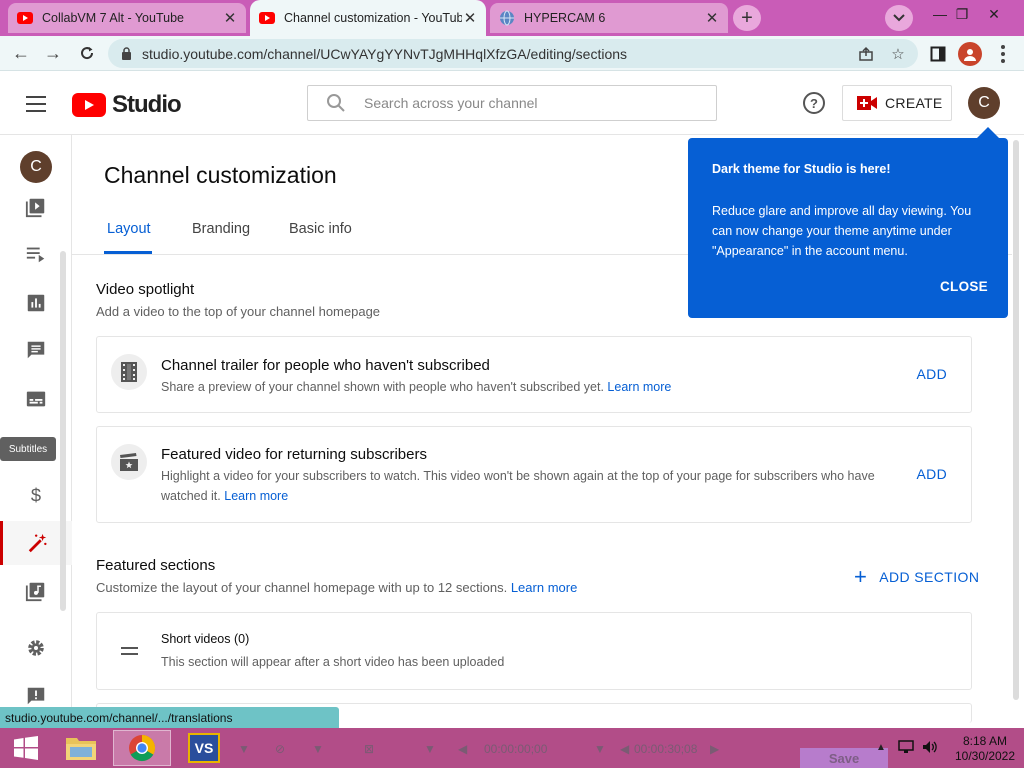  What do you see at coordinates (938, 54) in the screenshot?
I see `side-panel-icon` at bounding box center [938, 54].